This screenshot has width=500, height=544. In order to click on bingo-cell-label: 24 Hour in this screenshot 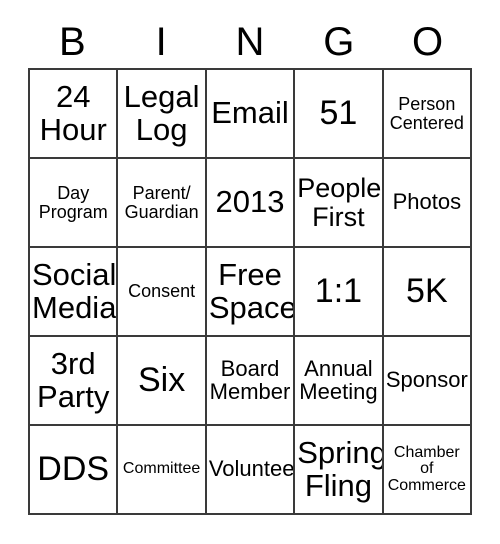, I will do `click(73, 113)`.